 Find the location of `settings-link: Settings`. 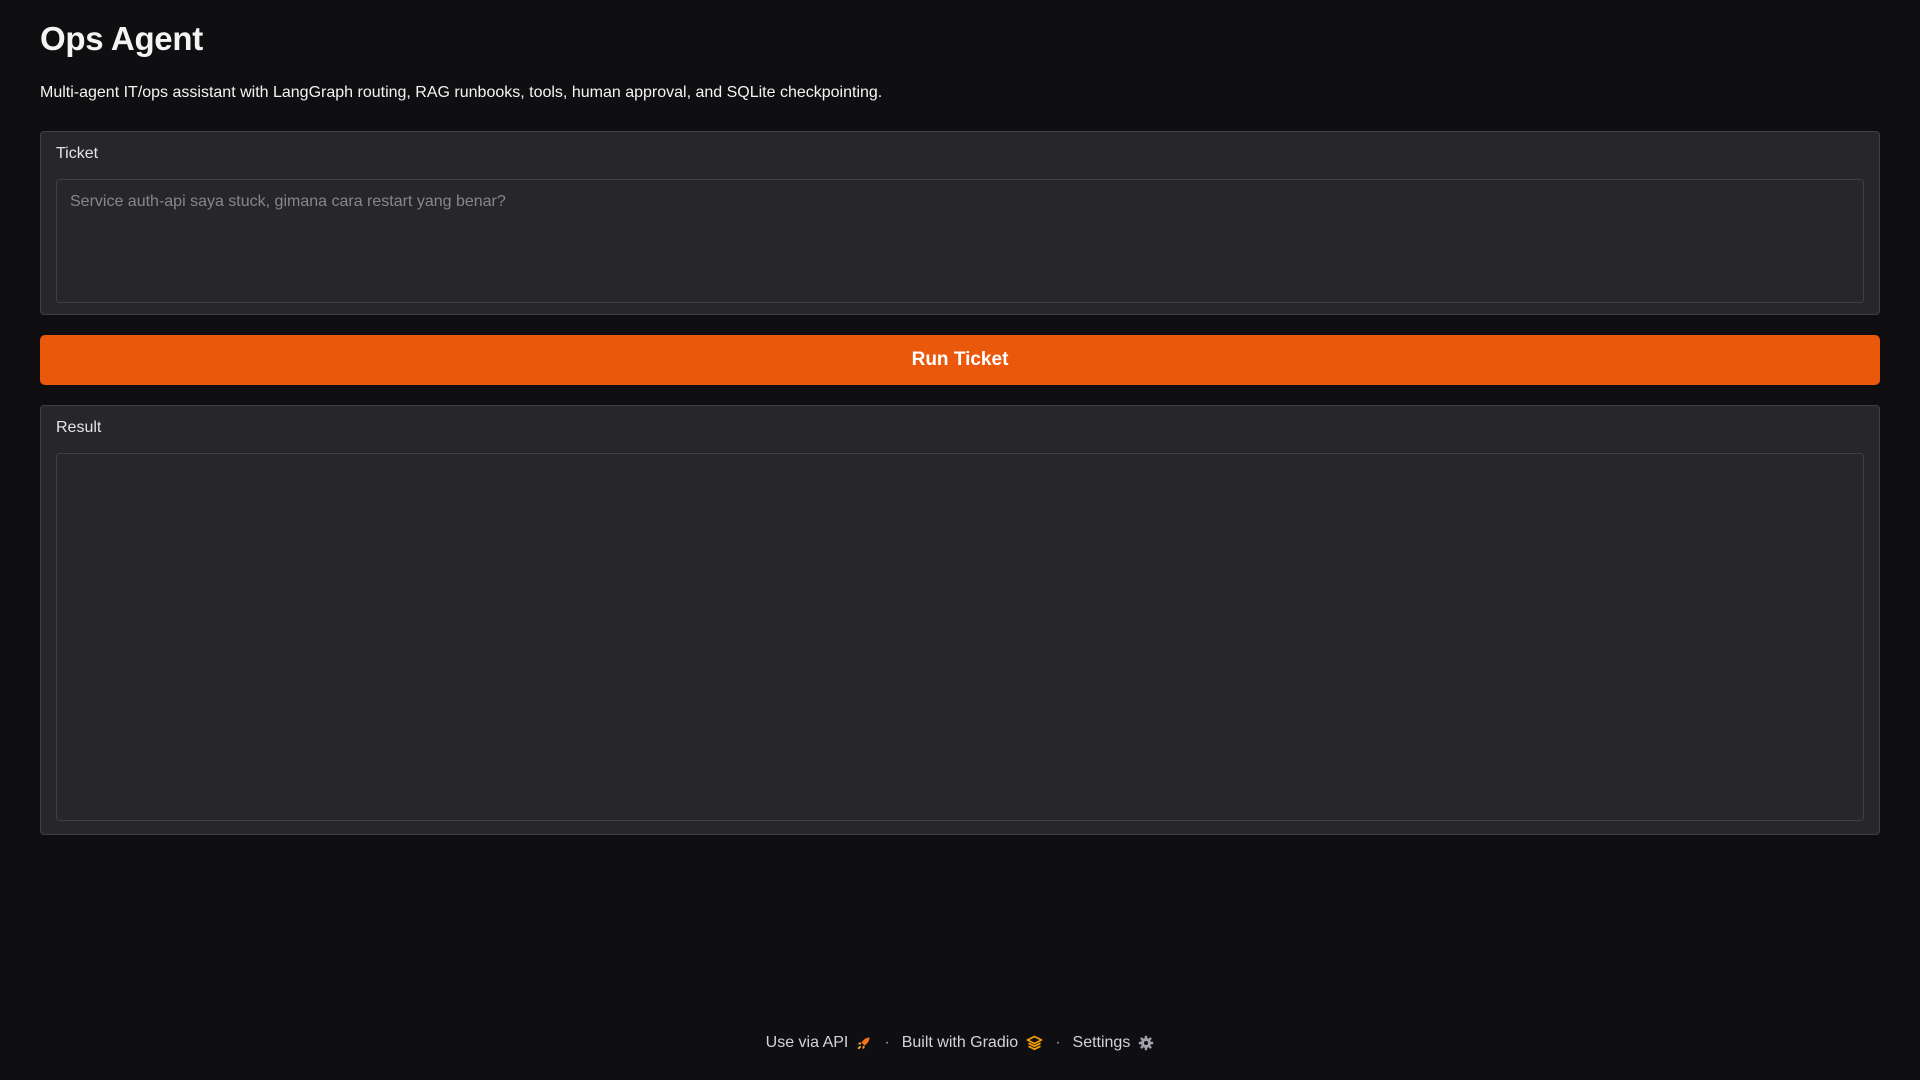

settings-link: Settings is located at coordinates (1114, 1043).